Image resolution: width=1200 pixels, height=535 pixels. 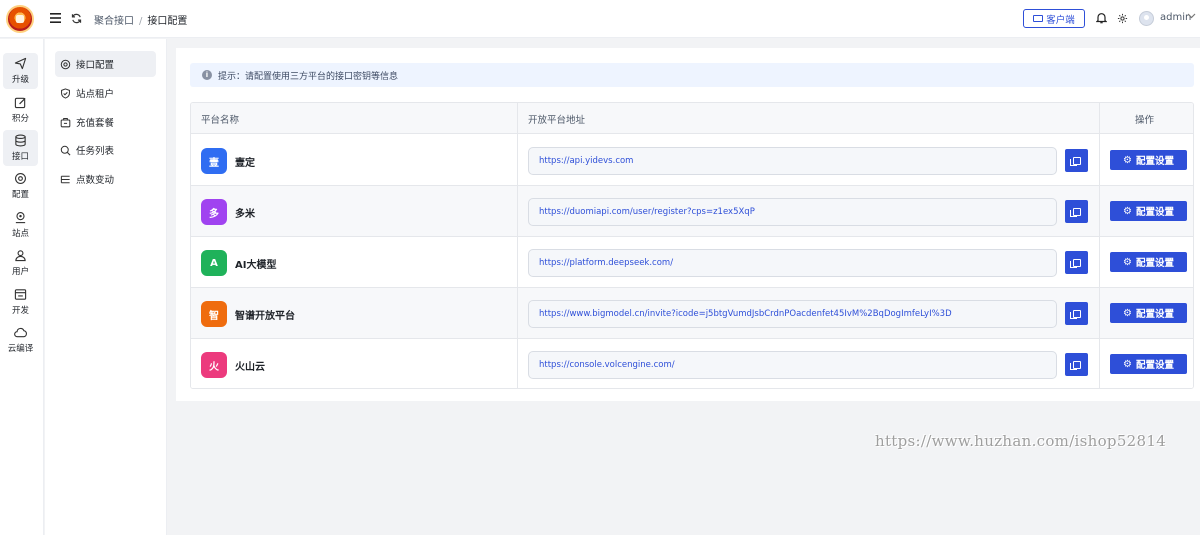 I want to click on rail-item-site: 站点, so click(x=20, y=225).